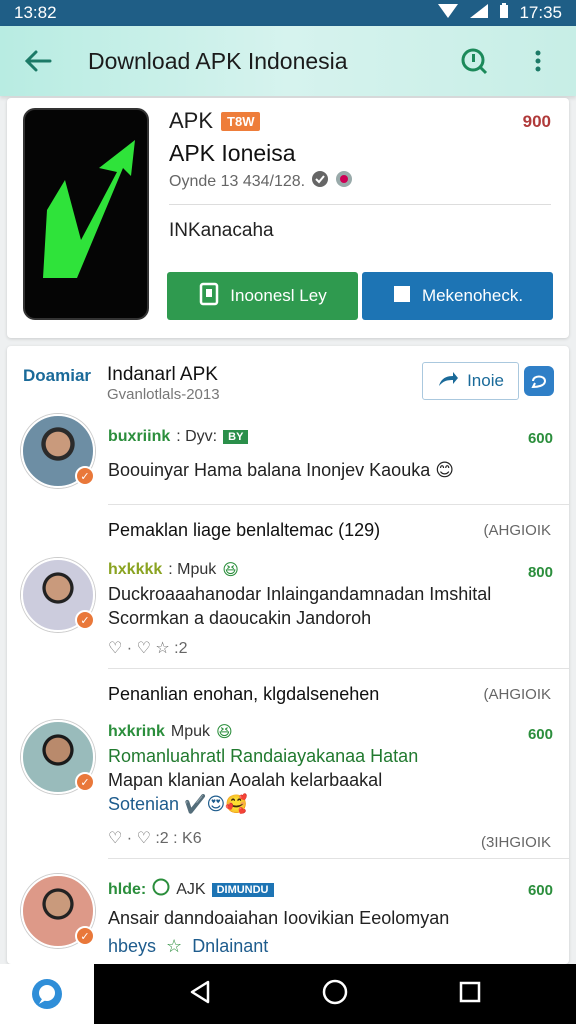  I want to click on review-badge: DIMUNDU, so click(242, 889).